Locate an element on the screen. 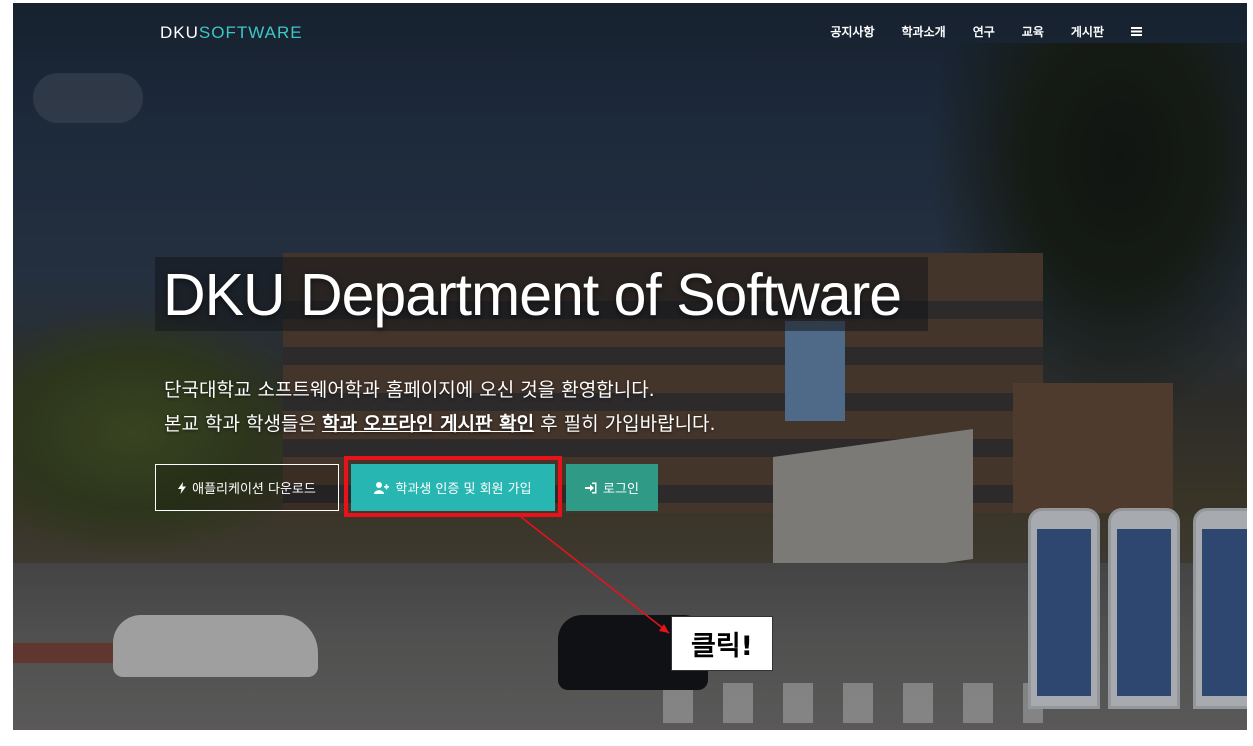  click-callout: 클릭! is located at coordinates (722, 643).